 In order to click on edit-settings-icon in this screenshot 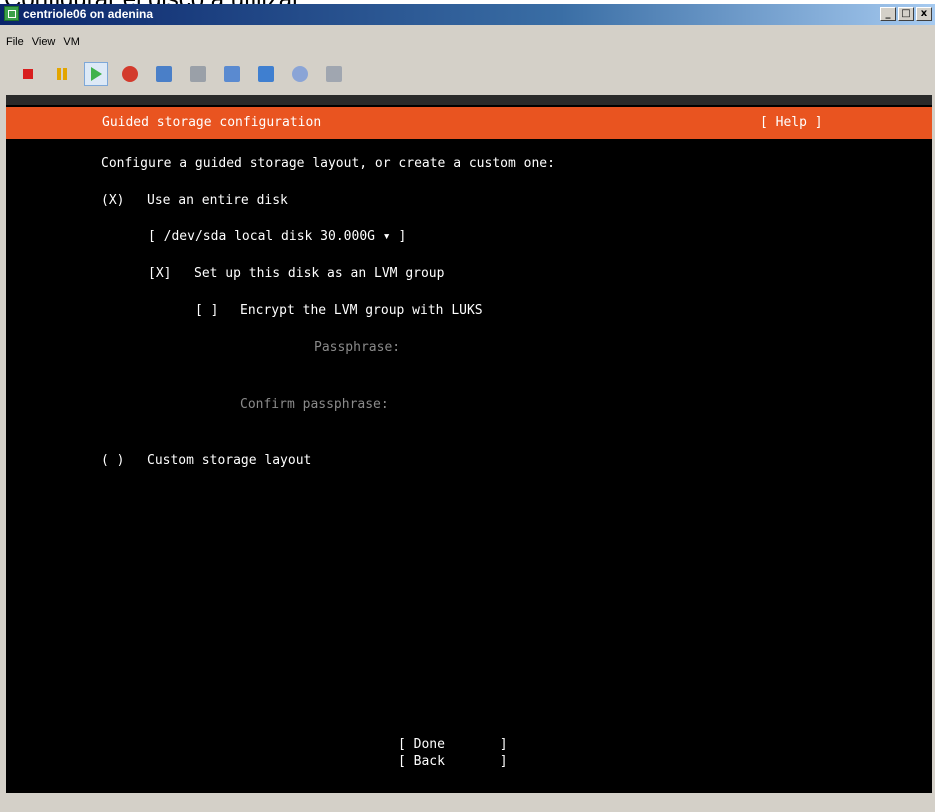, I will do `click(266, 74)`.